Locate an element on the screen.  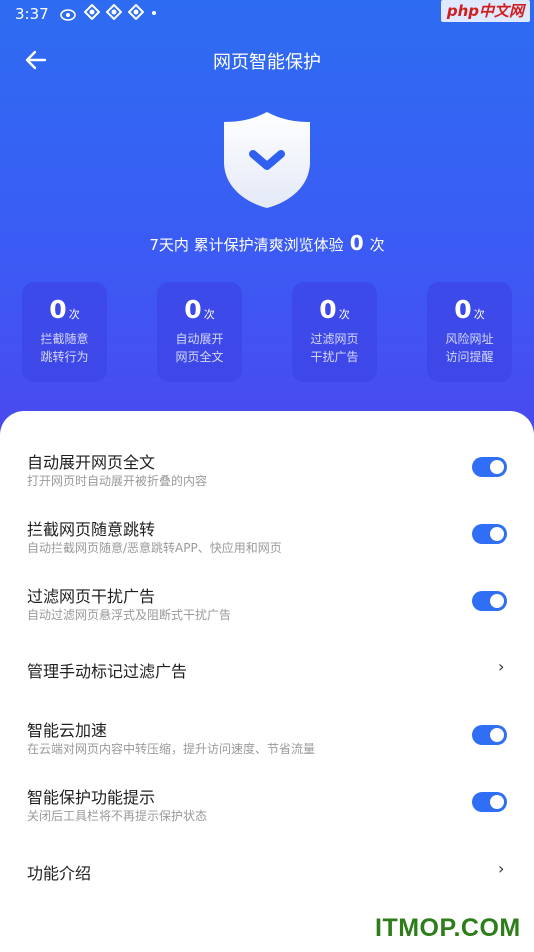
stat-card-block-redirect: 0次 拦截随意跳转行为 is located at coordinates (64, 332).